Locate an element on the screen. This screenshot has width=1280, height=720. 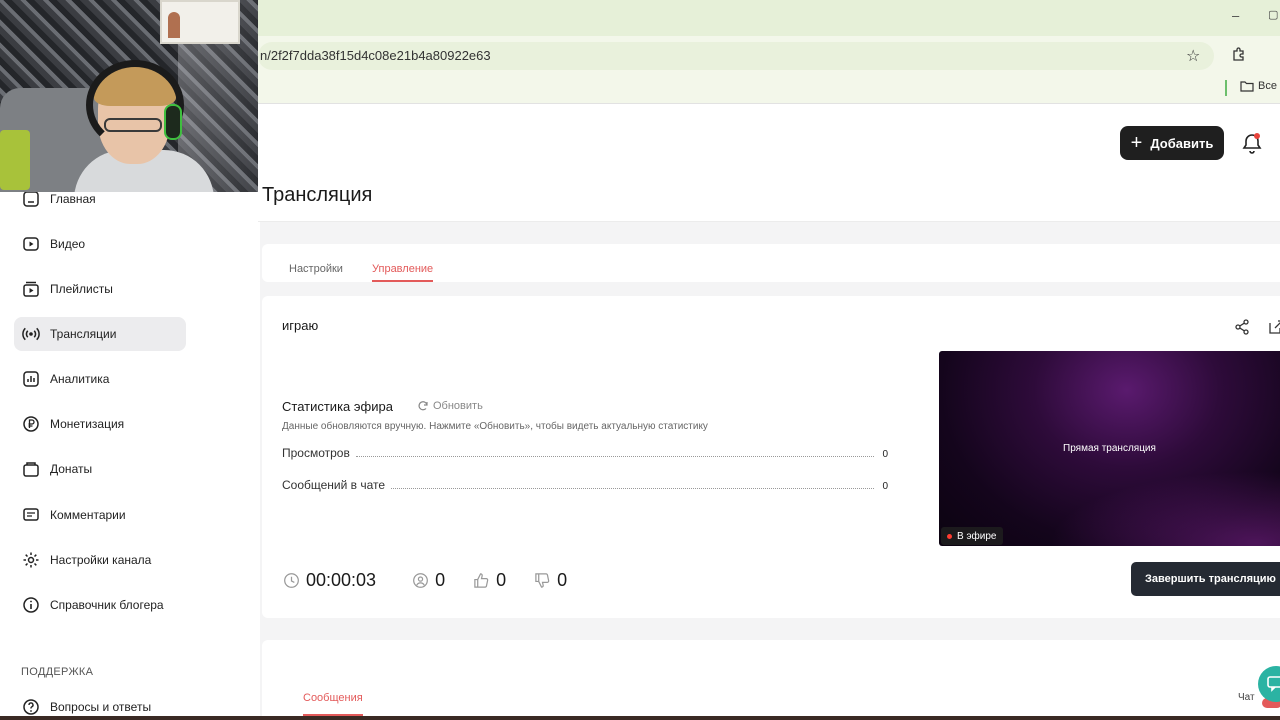
timer-value: 00:00:03 is located at coordinates (341, 580).